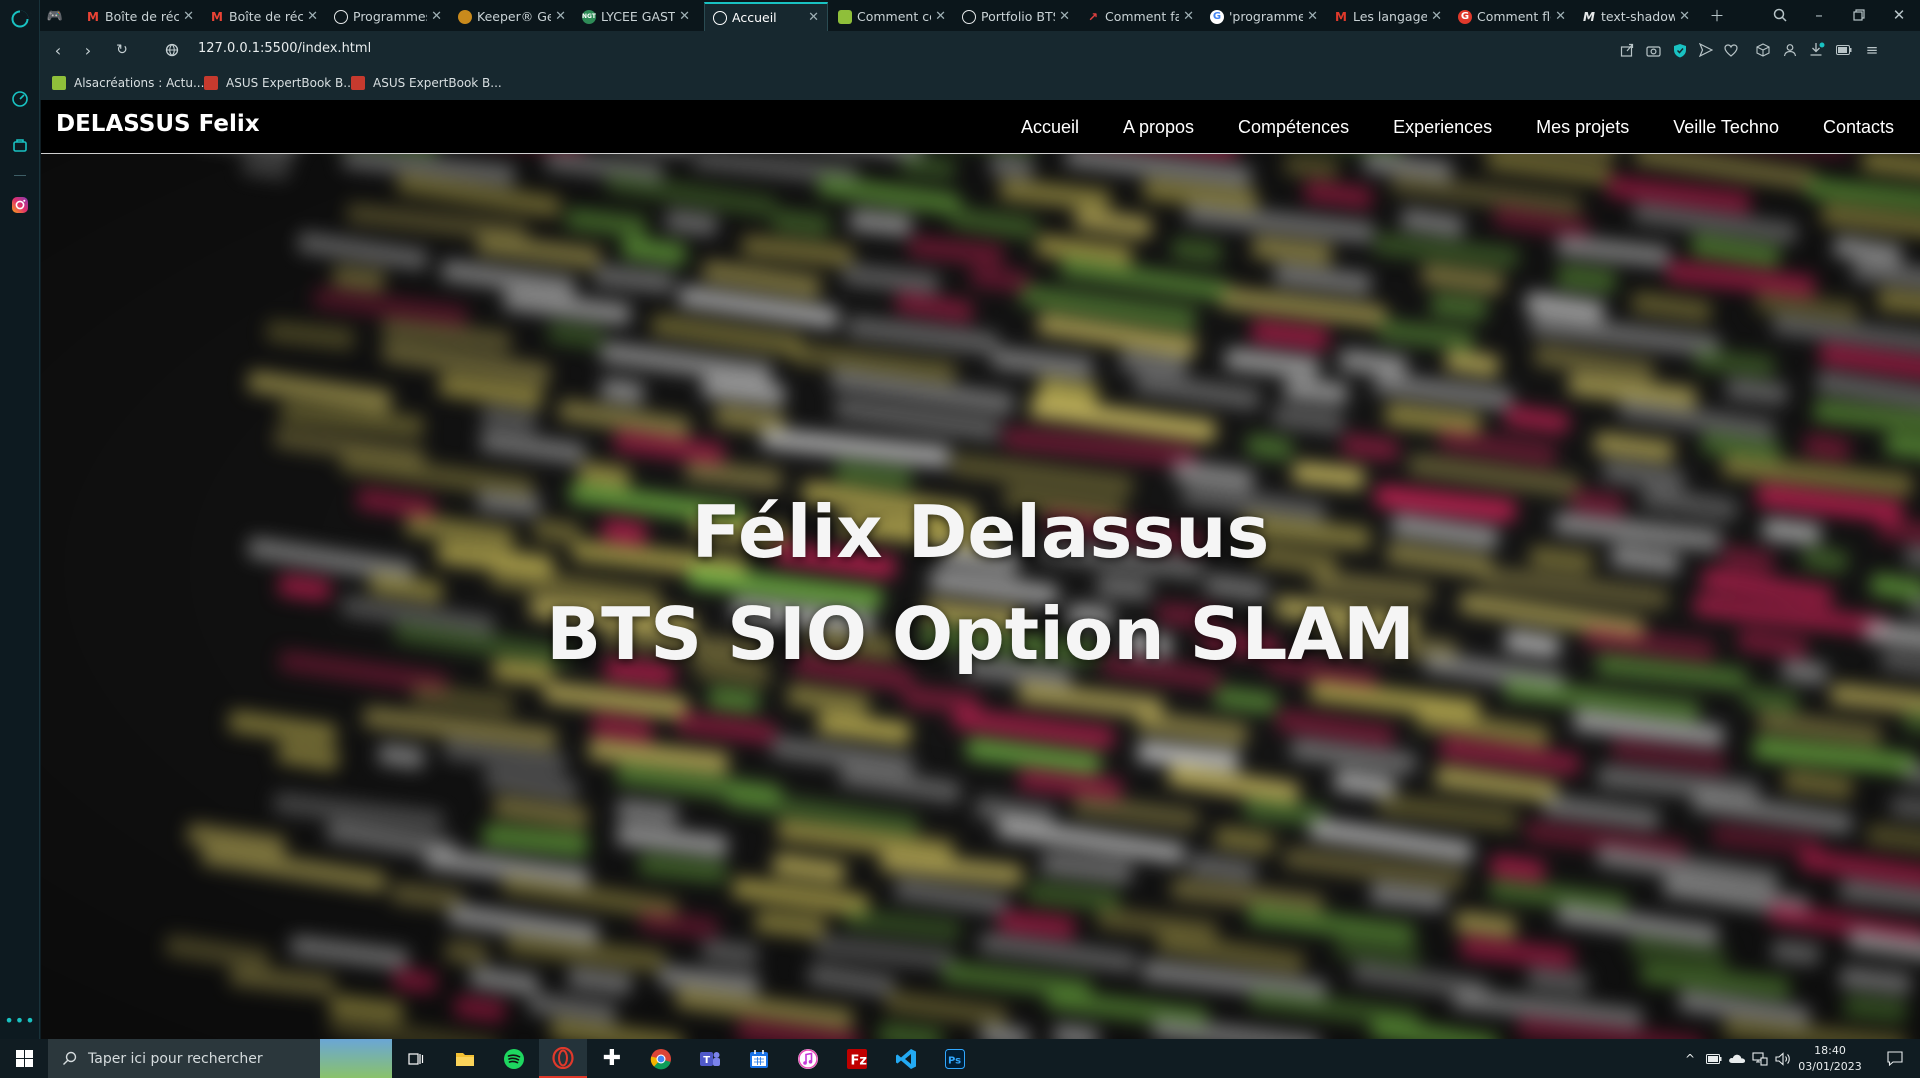  I want to click on tab-comment-faire: ↗ Comment fair ✕, so click(1140, 16).